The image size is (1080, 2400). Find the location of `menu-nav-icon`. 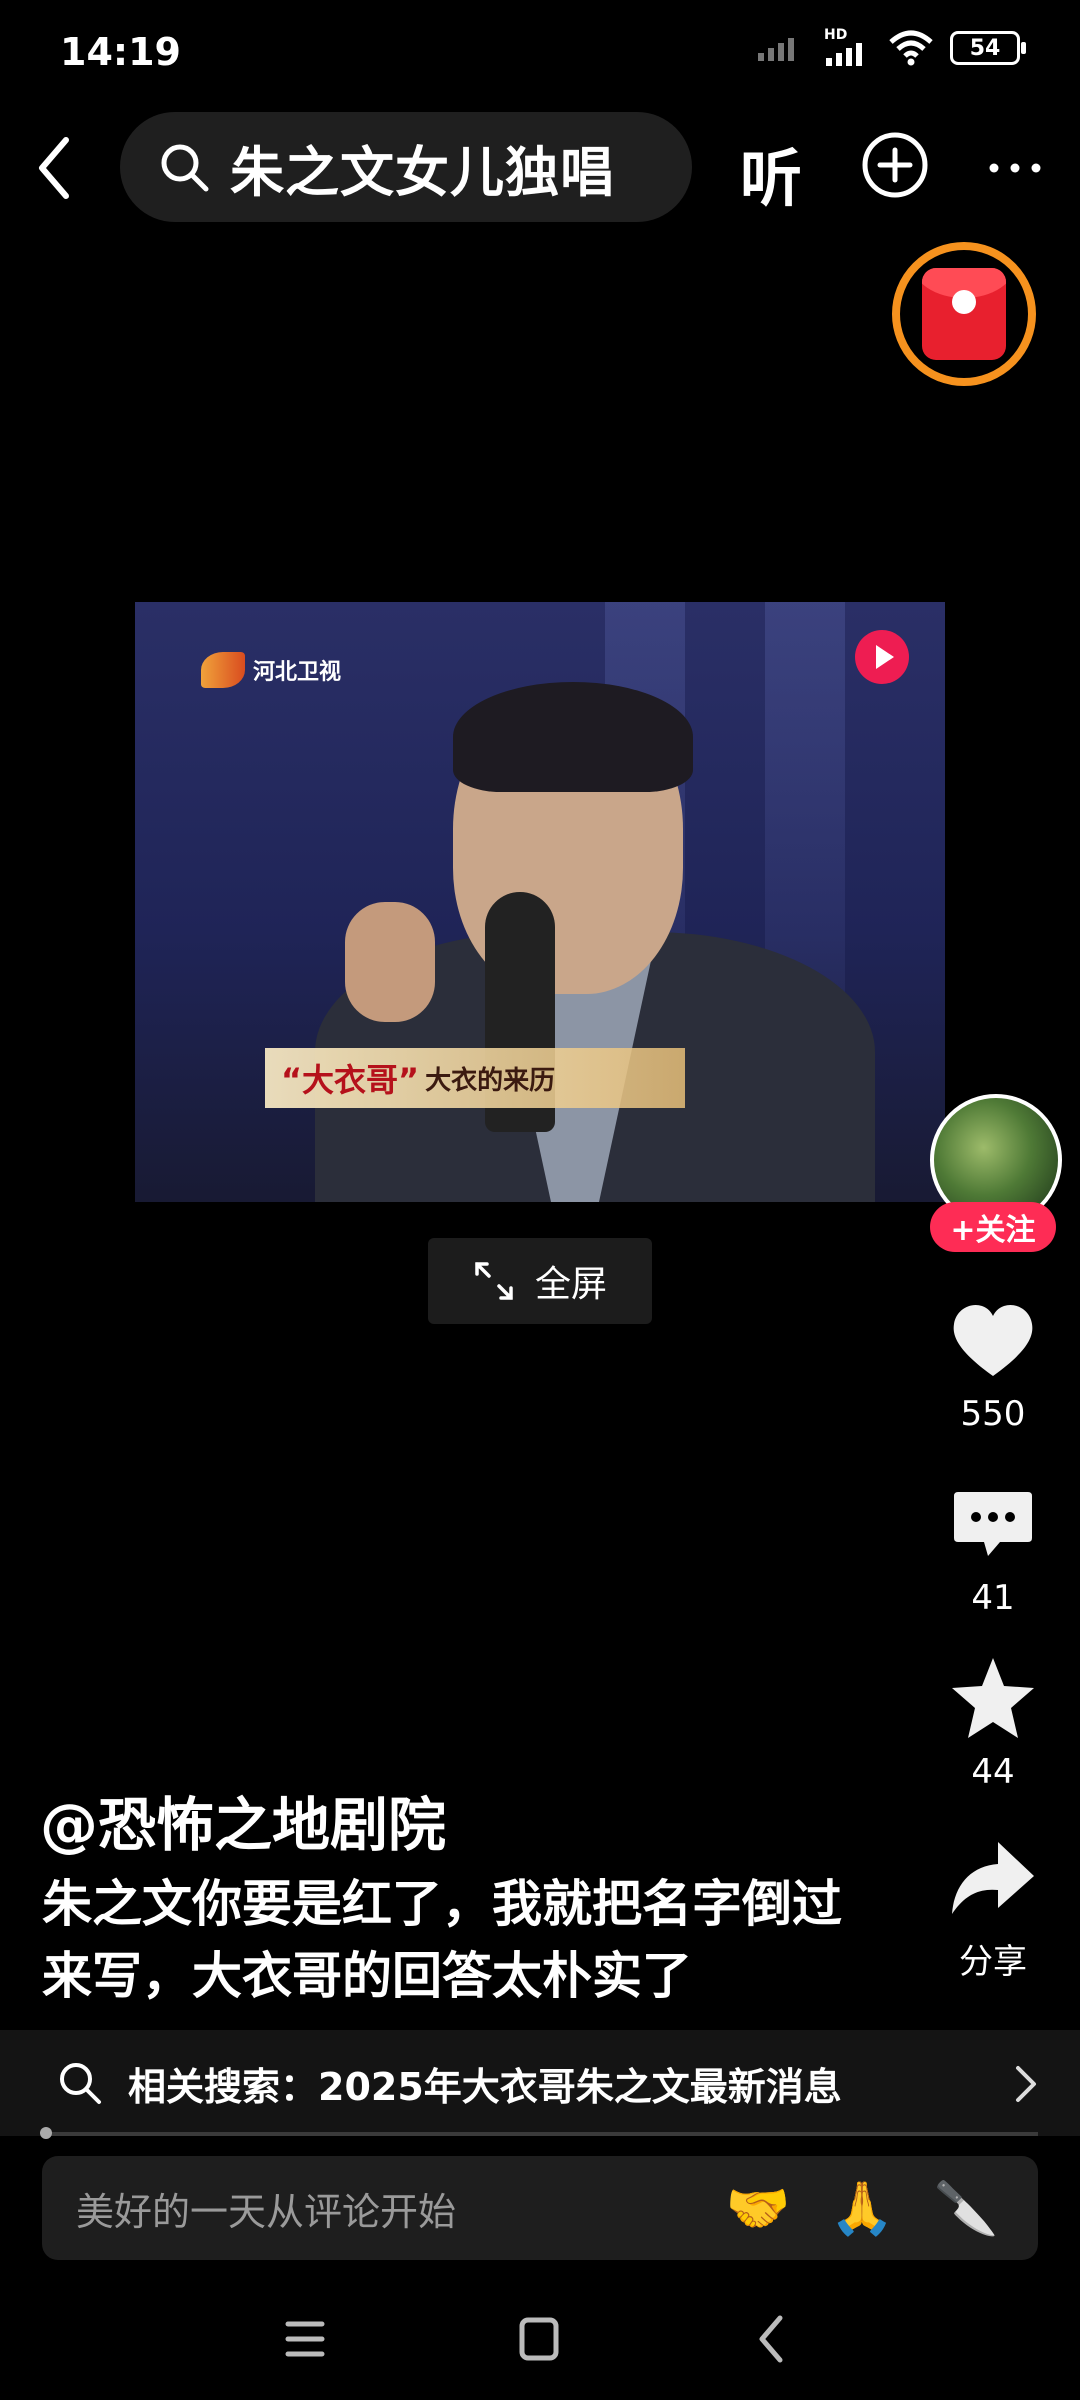

menu-nav-icon is located at coordinates (305, 2339).